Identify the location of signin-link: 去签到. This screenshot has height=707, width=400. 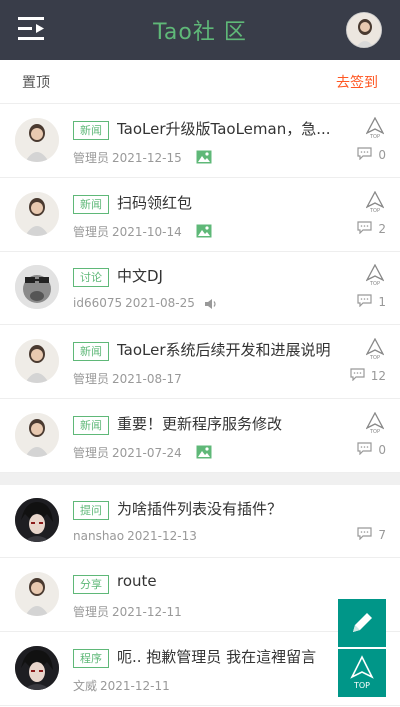
(357, 82).